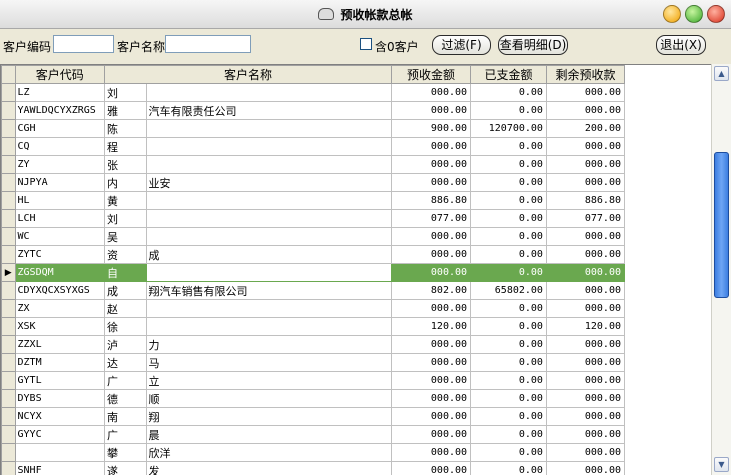  Describe the element at coordinates (125, 146) in the screenshot. I see `cell-name-first: 程` at that location.